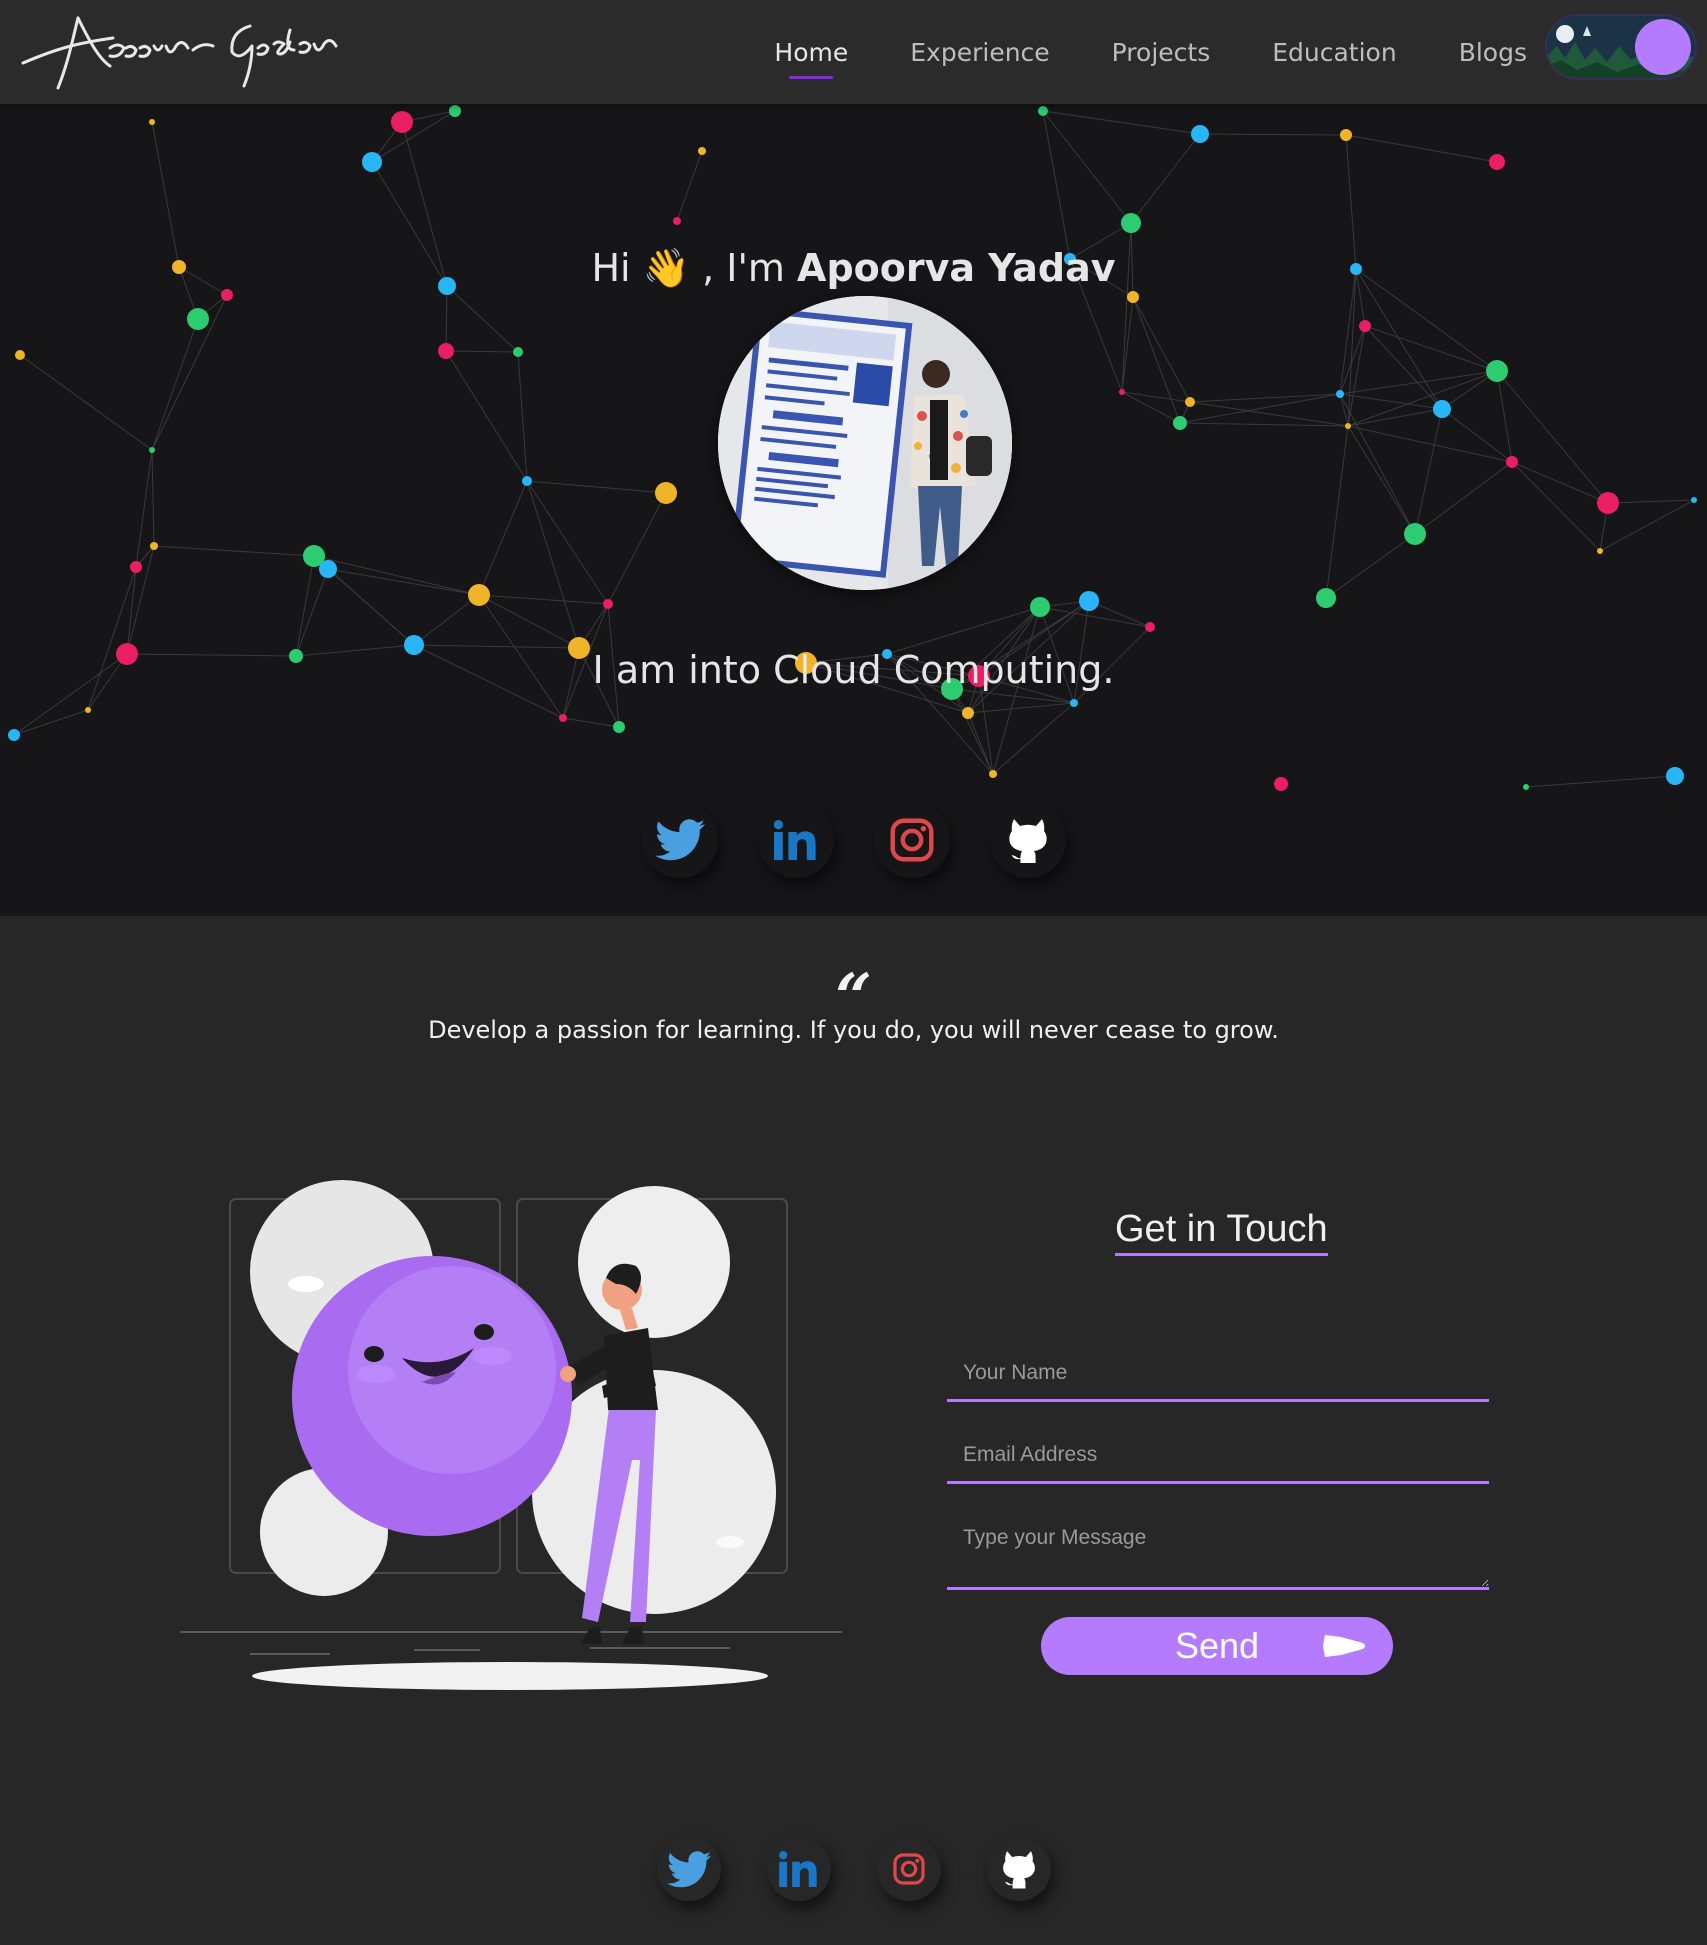 The height and width of the screenshot is (1945, 1707). I want to click on navbar: Home Experience Projects Education Blogs, so click(853, 52).